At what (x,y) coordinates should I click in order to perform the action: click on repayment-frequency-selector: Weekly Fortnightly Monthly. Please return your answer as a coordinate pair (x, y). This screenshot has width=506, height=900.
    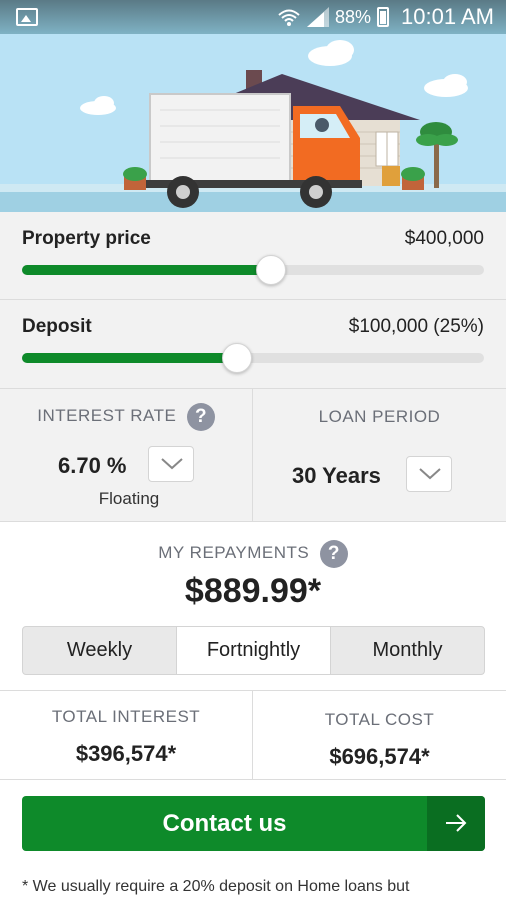
    Looking at the image, I should click on (253, 650).